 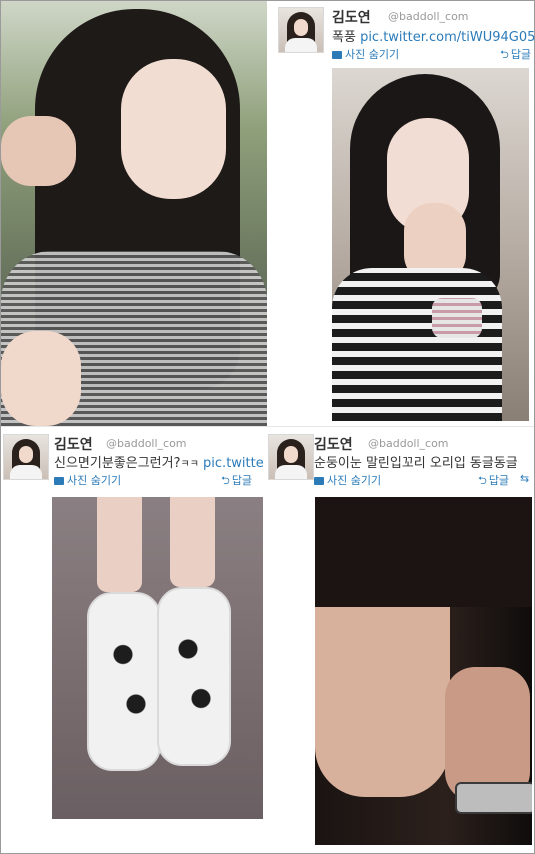 I want to click on overflow-icon: ⇆, so click(x=524, y=478).